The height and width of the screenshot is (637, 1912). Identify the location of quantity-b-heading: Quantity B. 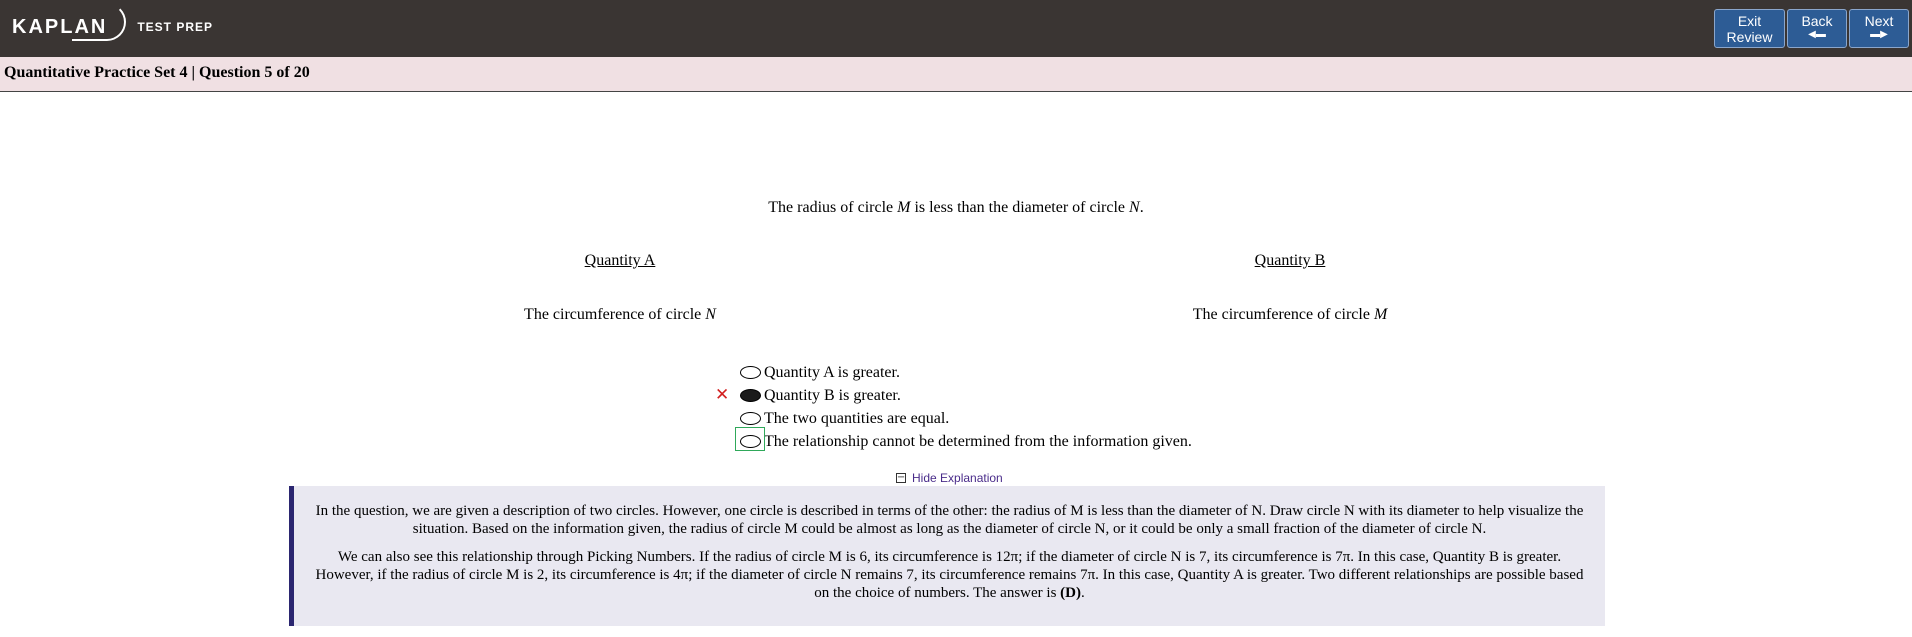
(1290, 260).